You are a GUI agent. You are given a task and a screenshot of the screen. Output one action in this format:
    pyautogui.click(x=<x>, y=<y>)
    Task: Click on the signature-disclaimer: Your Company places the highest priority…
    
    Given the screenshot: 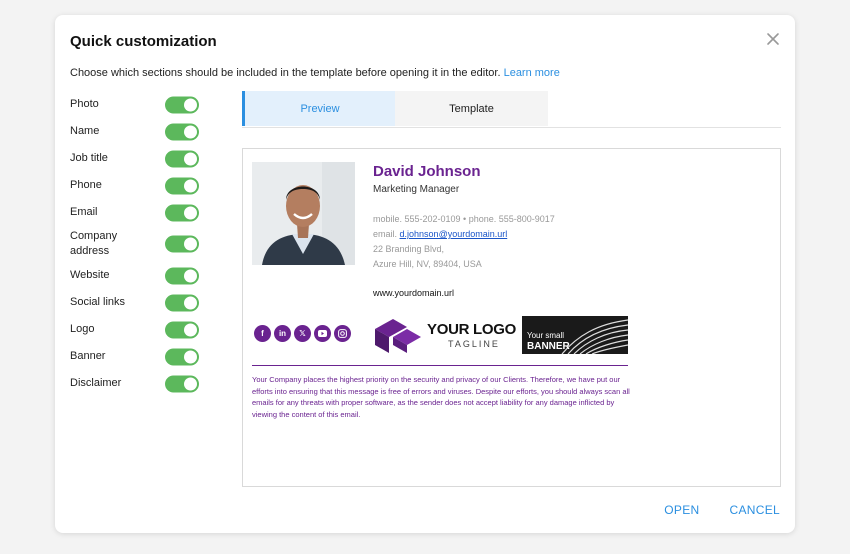 What is the action you would take?
    pyautogui.click(x=441, y=397)
    